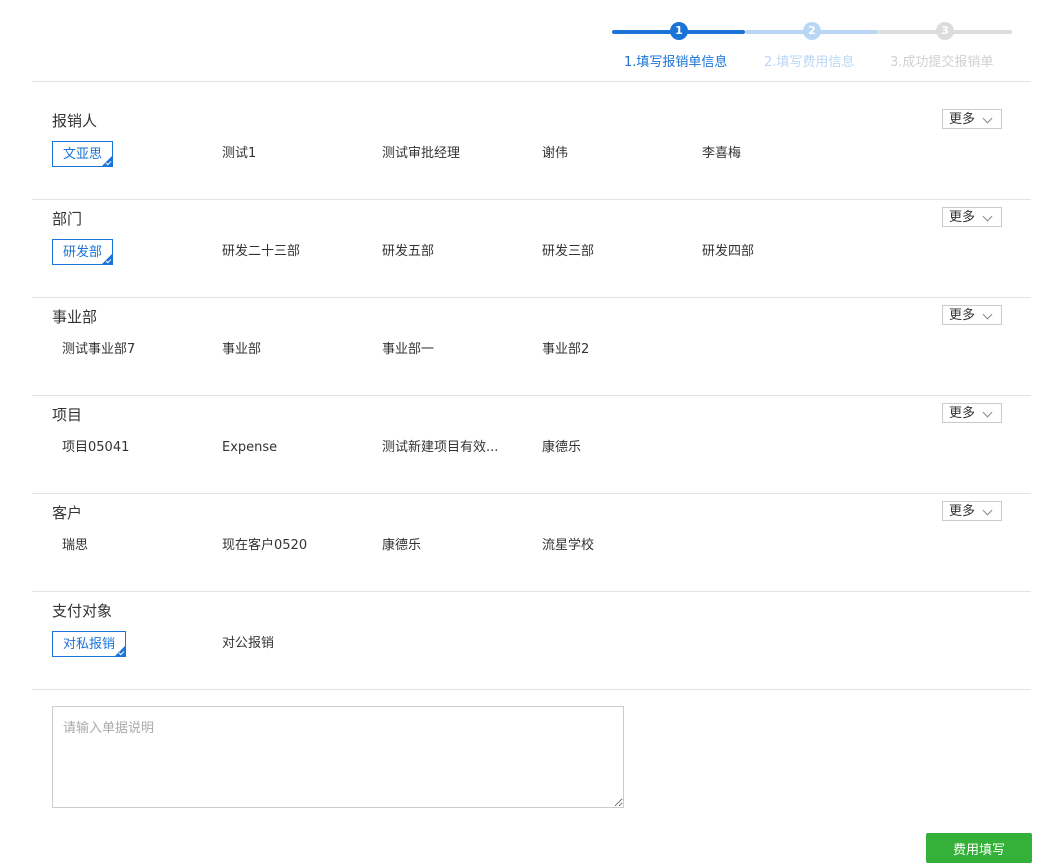 This screenshot has width=1063, height=867. Describe the element at coordinates (249, 448) in the screenshot. I see `option: Expense` at that location.